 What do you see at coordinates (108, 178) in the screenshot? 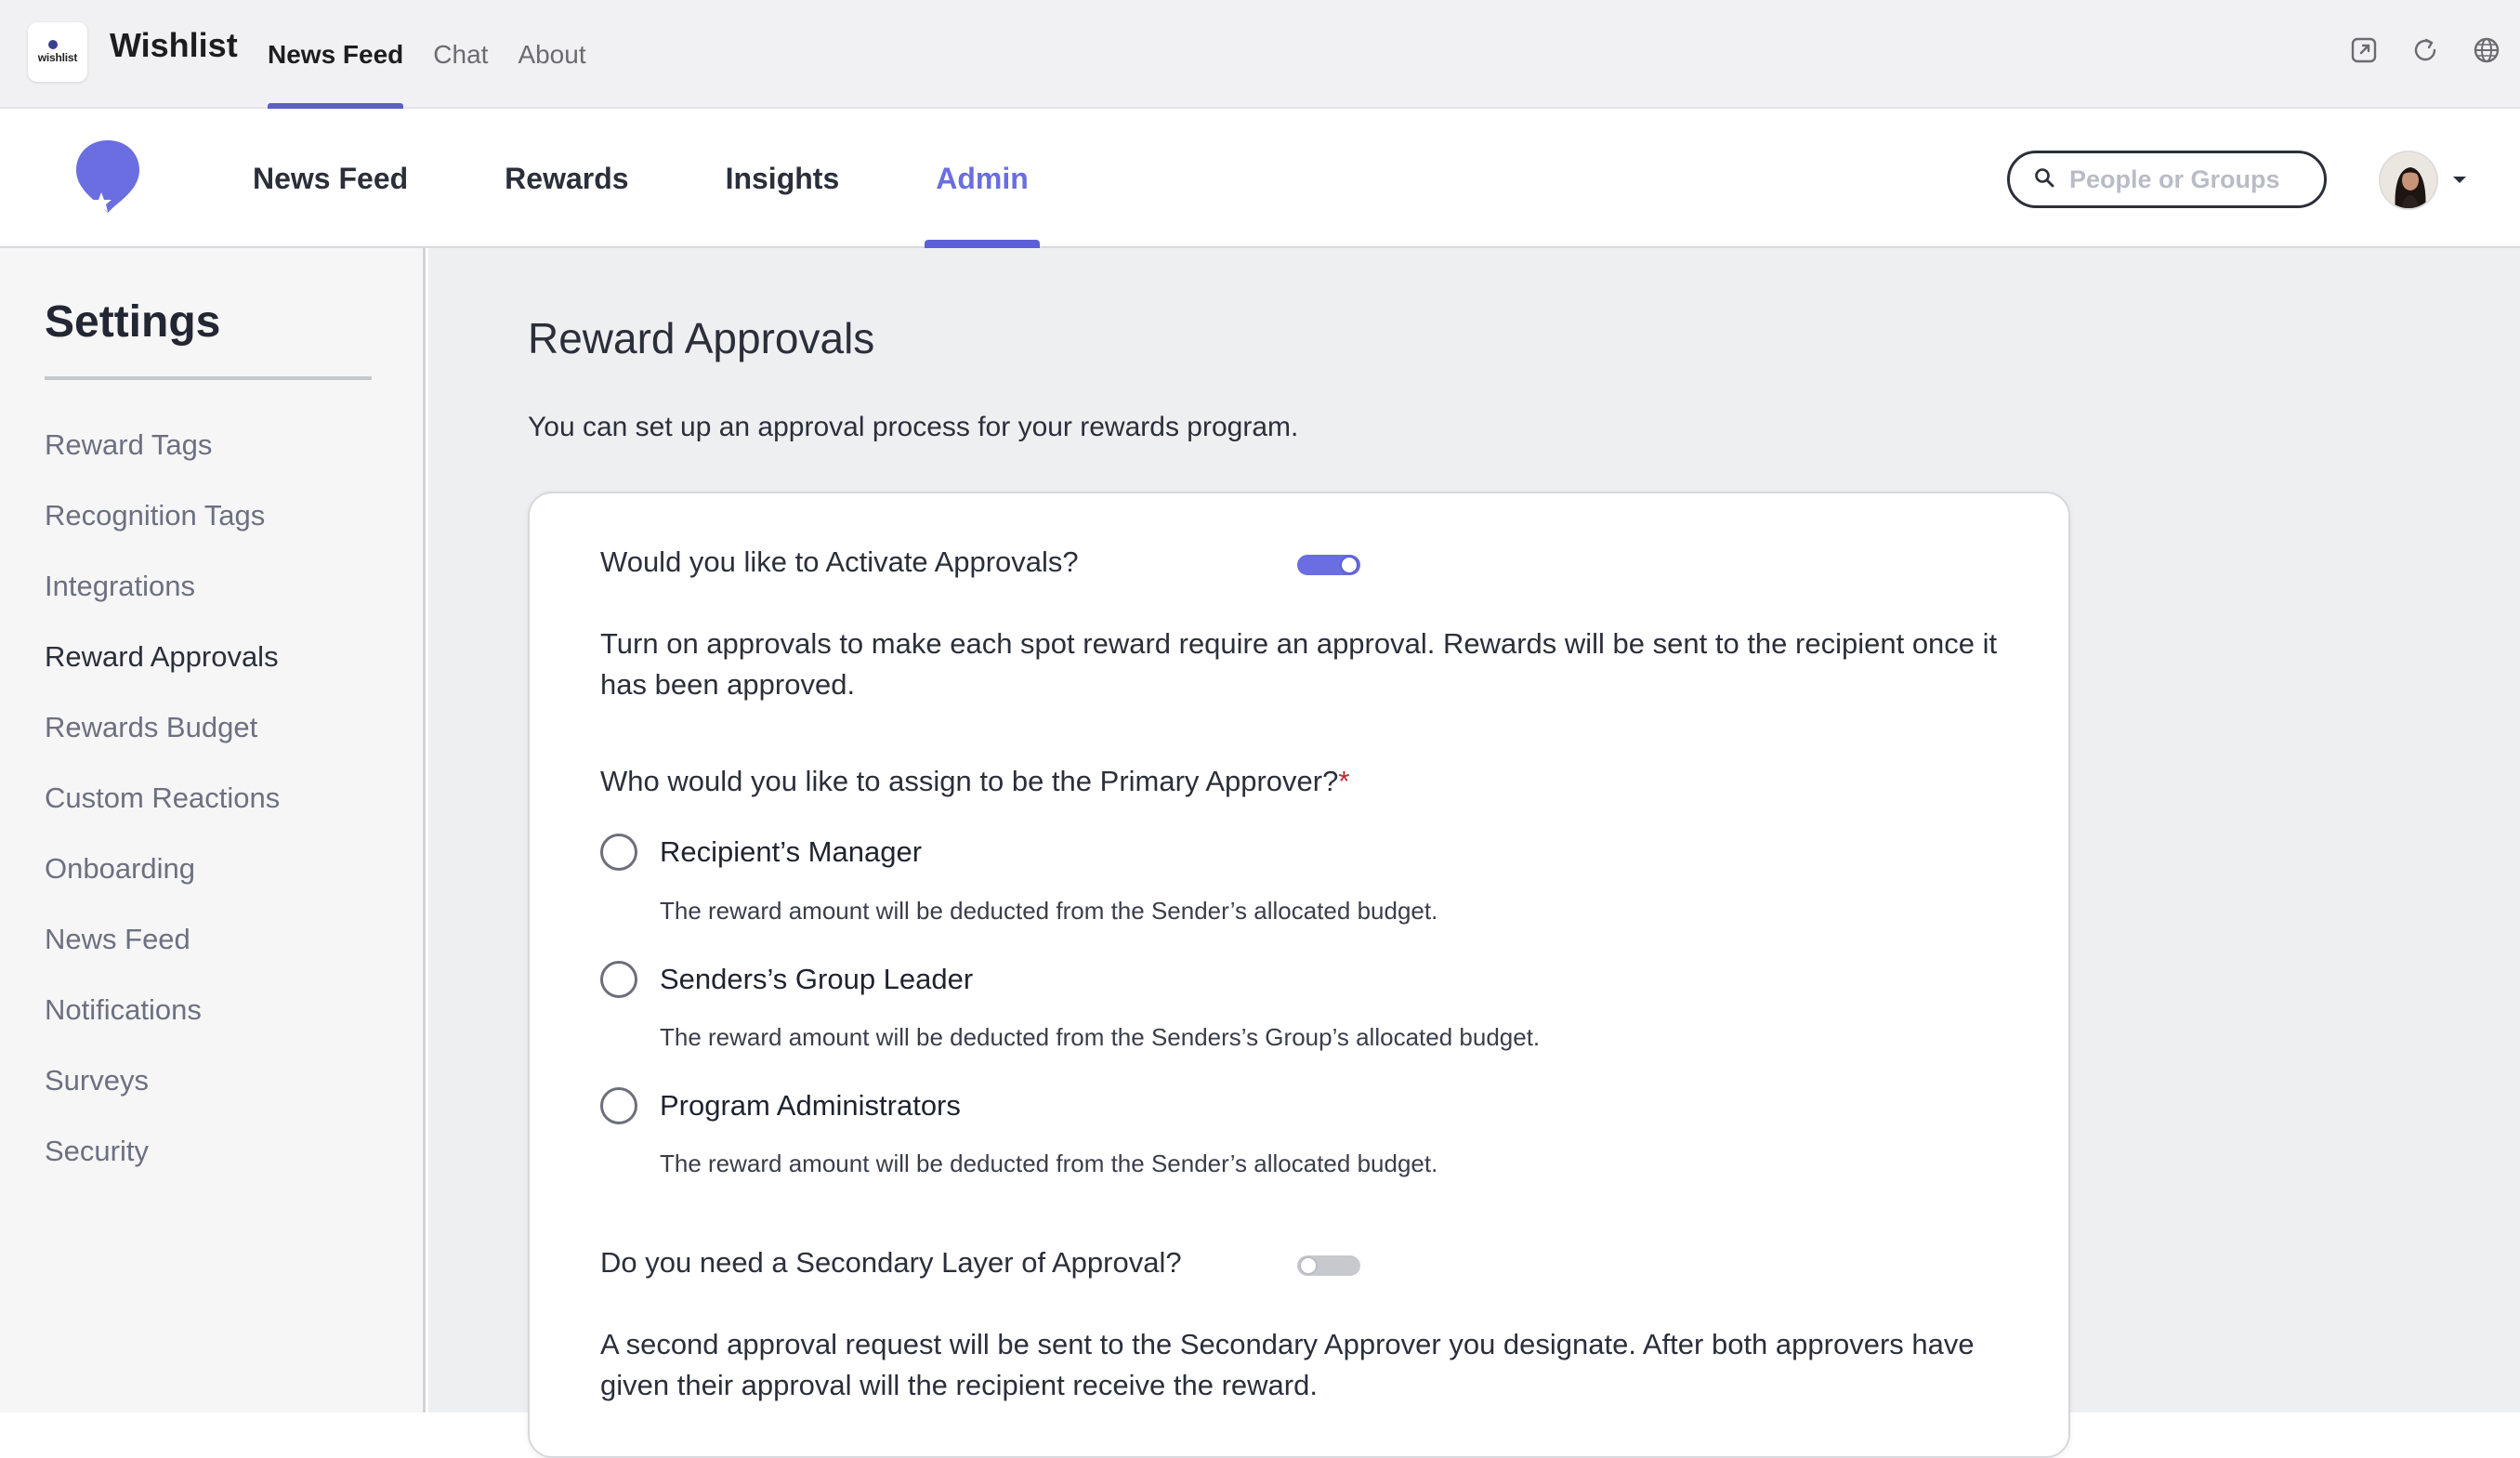
I see `wishlist-balloon-logo` at bounding box center [108, 178].